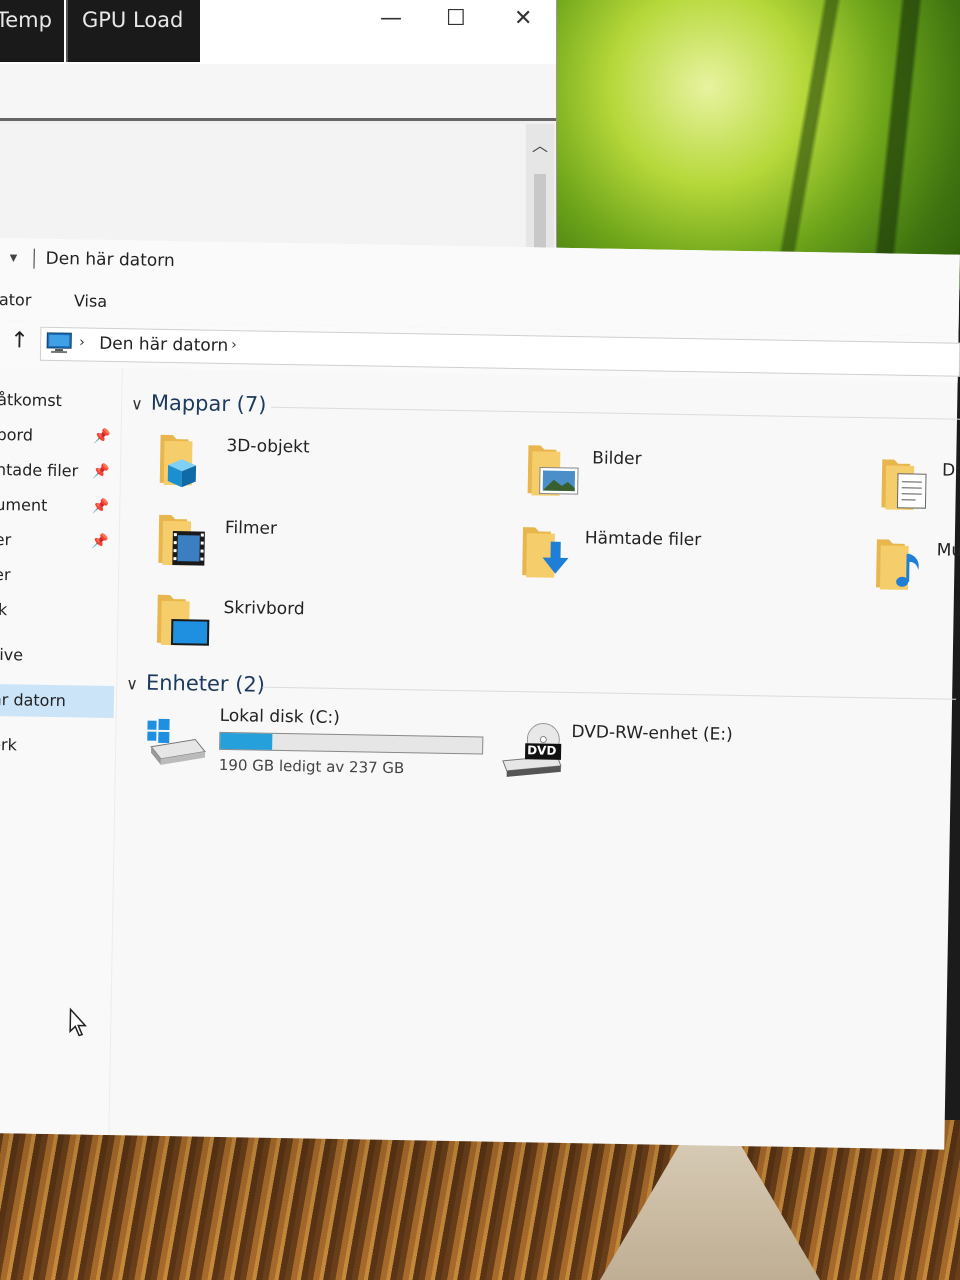 The height and width of the screenshot is (1280, 960). Describe the element at coordinates (208, 403) in the screenshot. I see `group-title: Mappar (7)` at that location.